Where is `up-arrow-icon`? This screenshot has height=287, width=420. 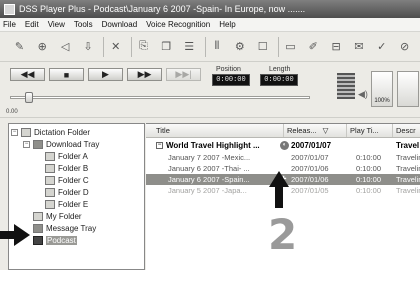
up-arrow-icon is located at coordinates (279, 189).